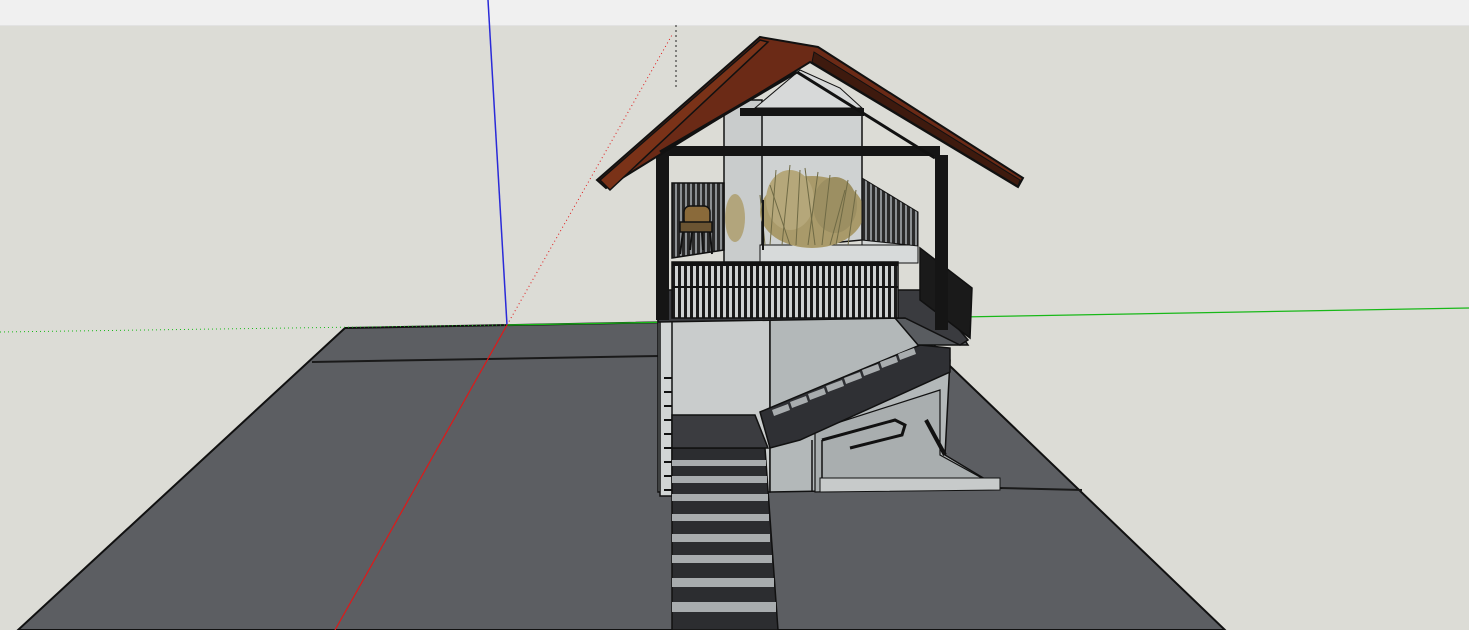  Describe the element at coordinates (497, 163) in the screenshot. I see `blue-axis` at that location.